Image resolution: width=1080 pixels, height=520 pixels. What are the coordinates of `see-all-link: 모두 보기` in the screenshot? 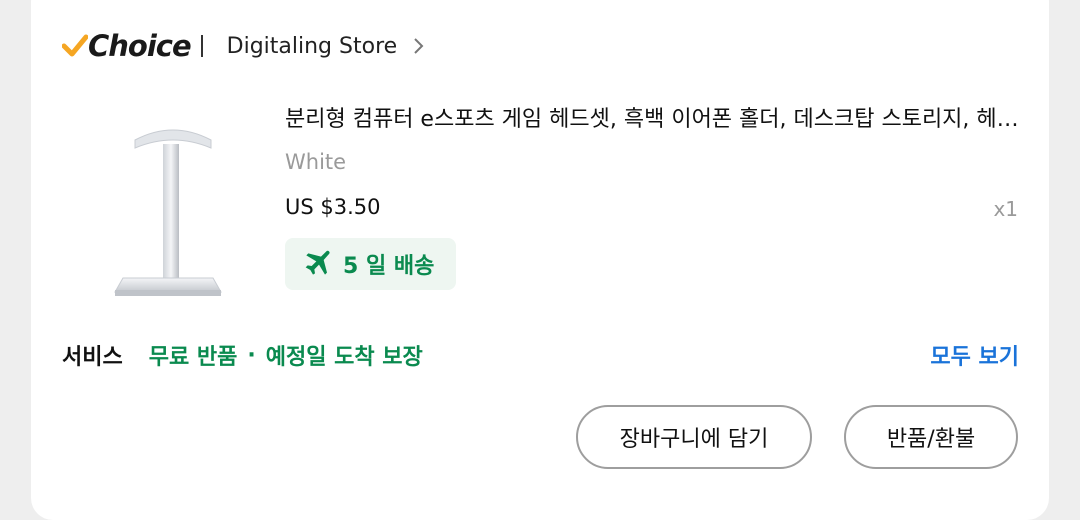 It's located at (974, 355).